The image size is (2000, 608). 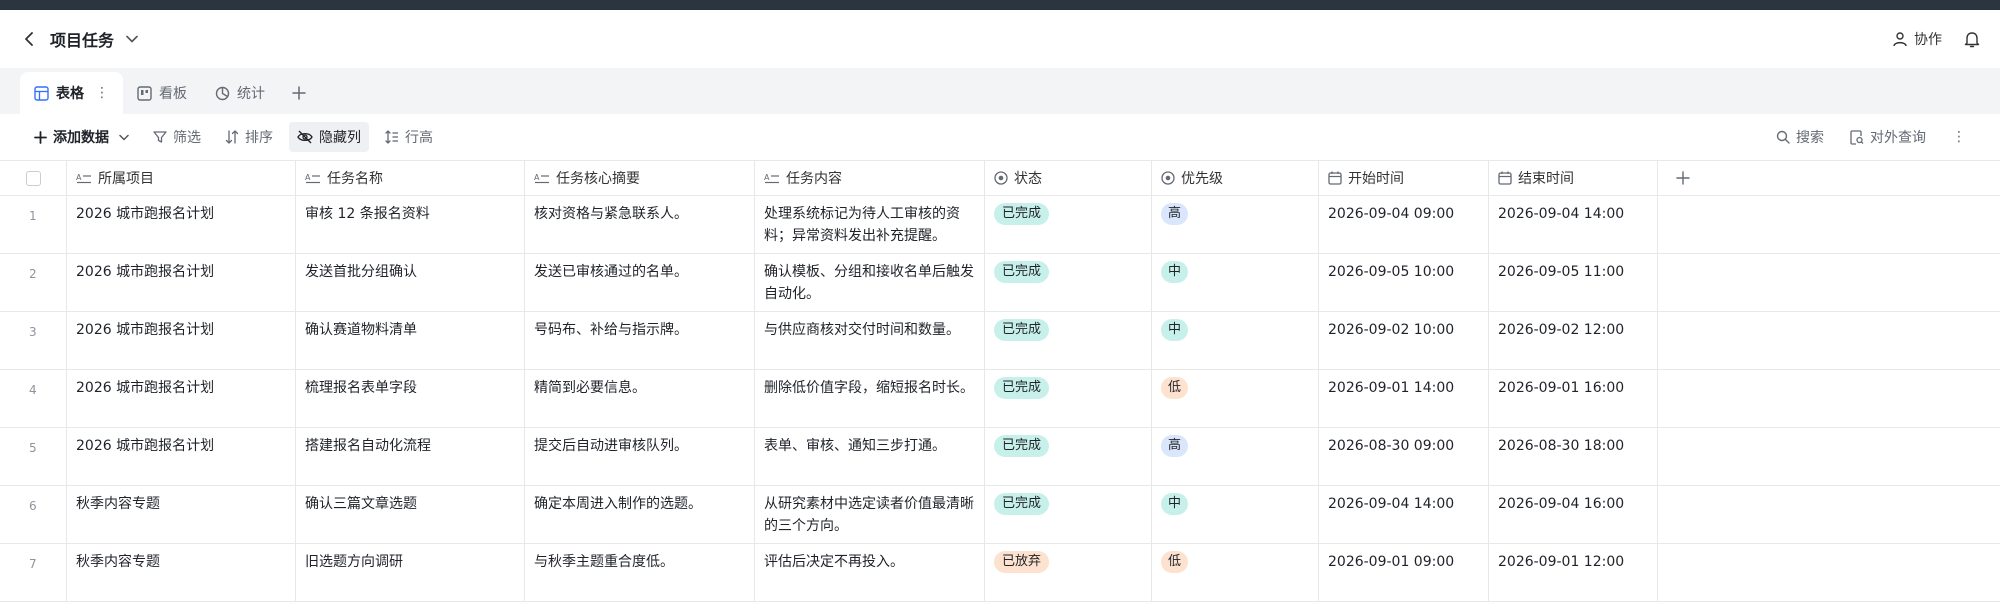 I want to click on cell-name: 发送首批分组确认, so click(x=410, y=282).